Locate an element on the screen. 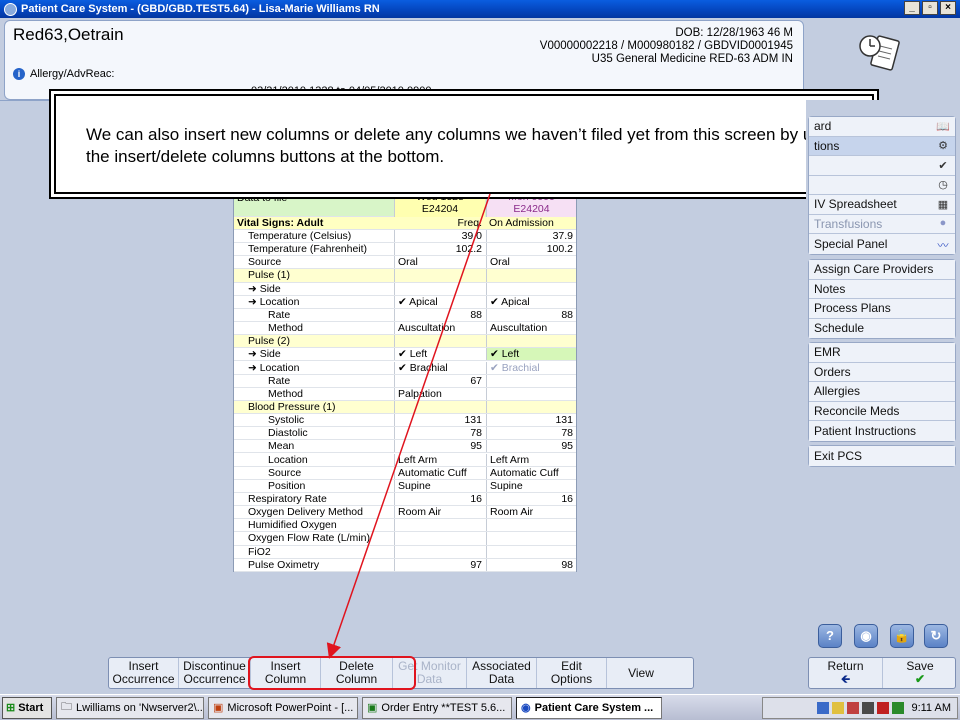  security-icon is located at coordinates (838, 708).